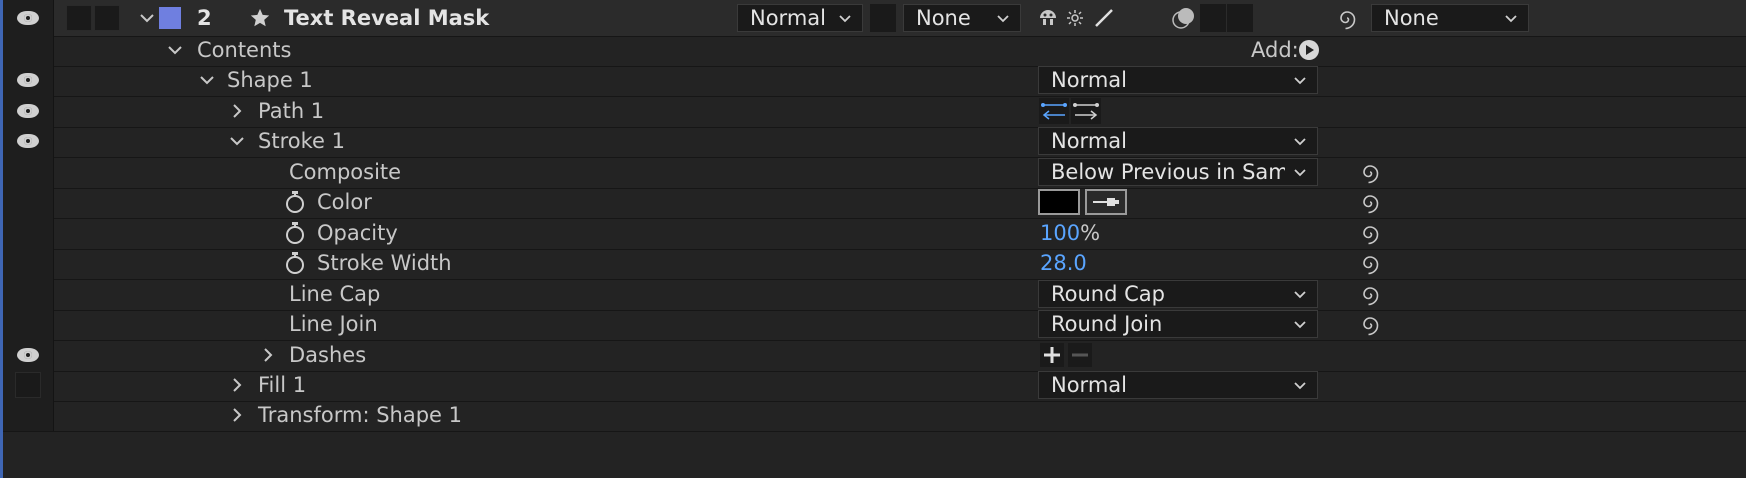 The height and width of the screenshot is (478, 1746). I want to click on add-dash-button, so click(1052, 354).